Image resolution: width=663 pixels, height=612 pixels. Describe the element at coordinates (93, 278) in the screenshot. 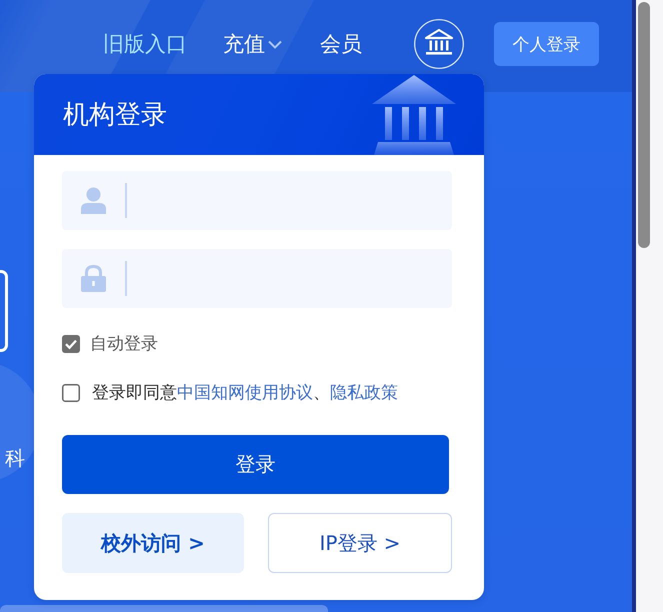

I see `lock-icon` at that location.